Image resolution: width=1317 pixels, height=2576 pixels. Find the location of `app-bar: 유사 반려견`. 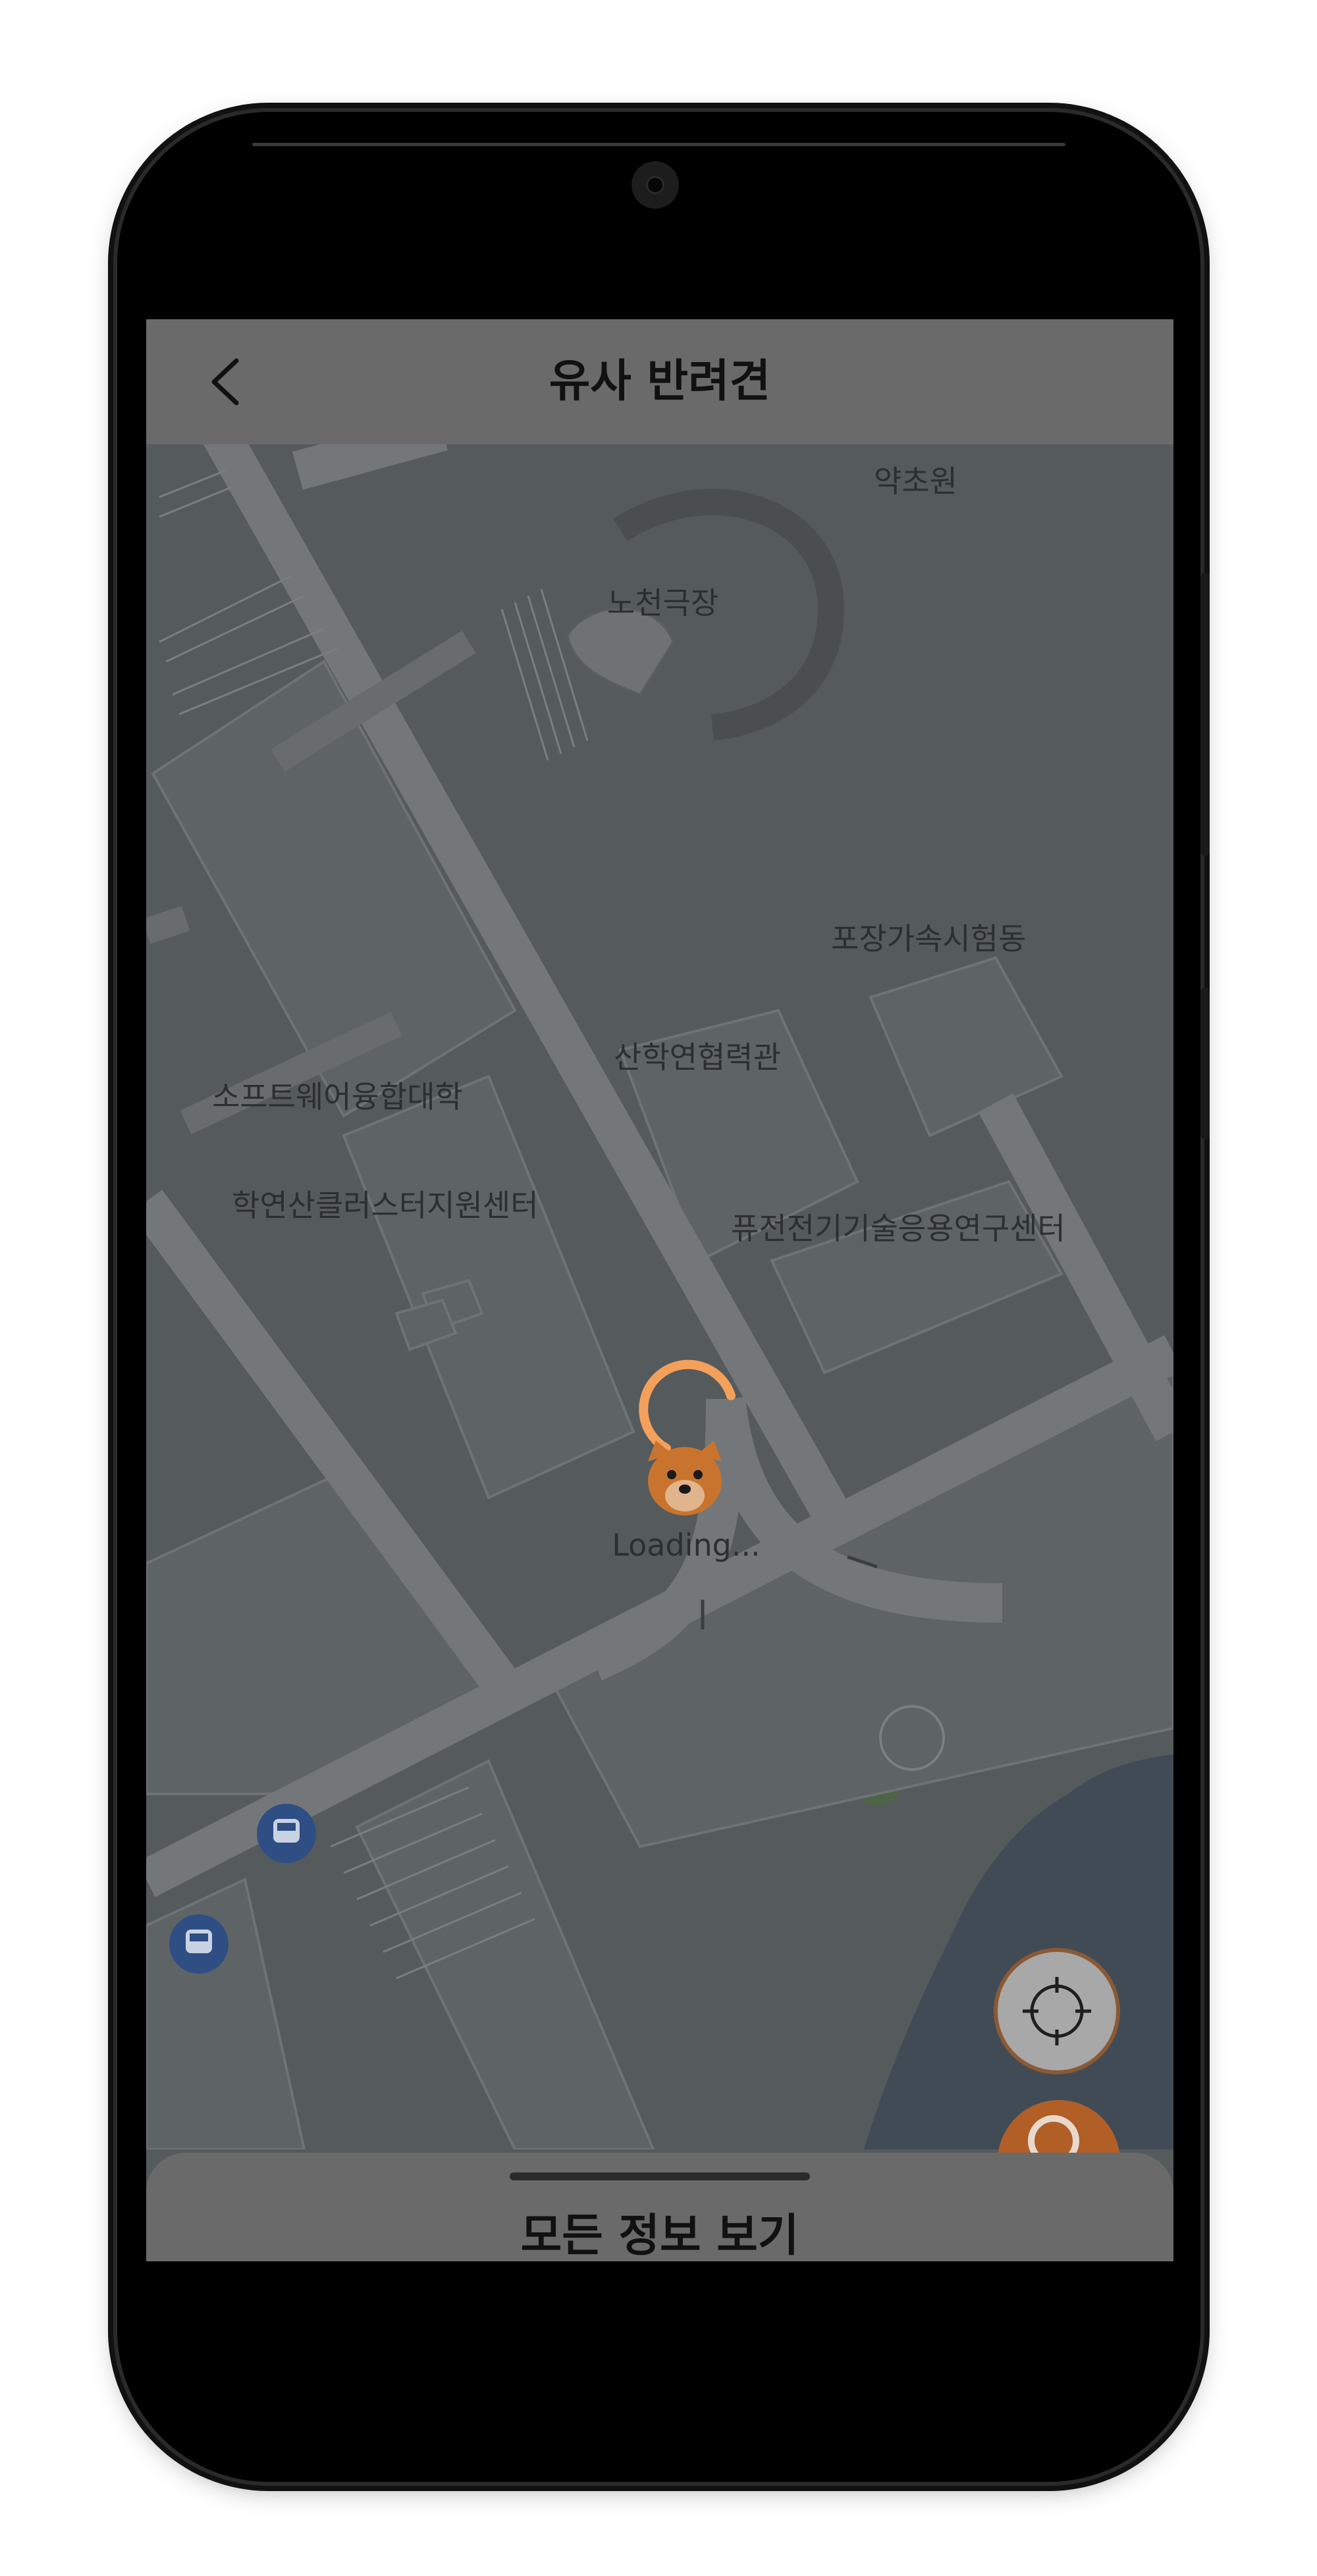

app-bar: 유사 반려견 is located at coordinates (659, 381).